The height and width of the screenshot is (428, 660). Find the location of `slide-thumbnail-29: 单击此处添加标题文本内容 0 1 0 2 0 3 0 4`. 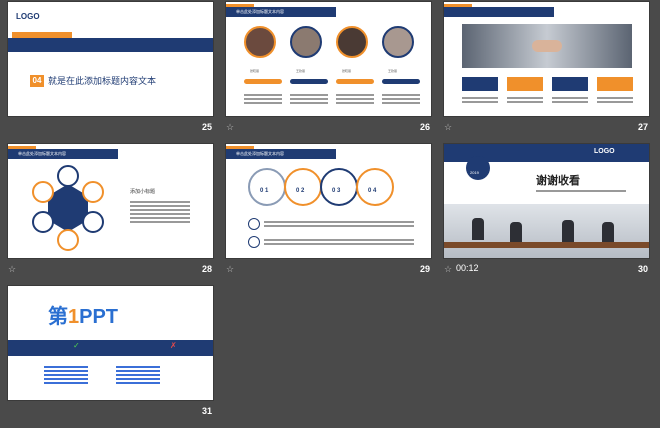

slide-thumbnail-29: 单击此处添加标题文本内容 0 1 0 2 0 3 0 4 is located at coordinates (328, 201).